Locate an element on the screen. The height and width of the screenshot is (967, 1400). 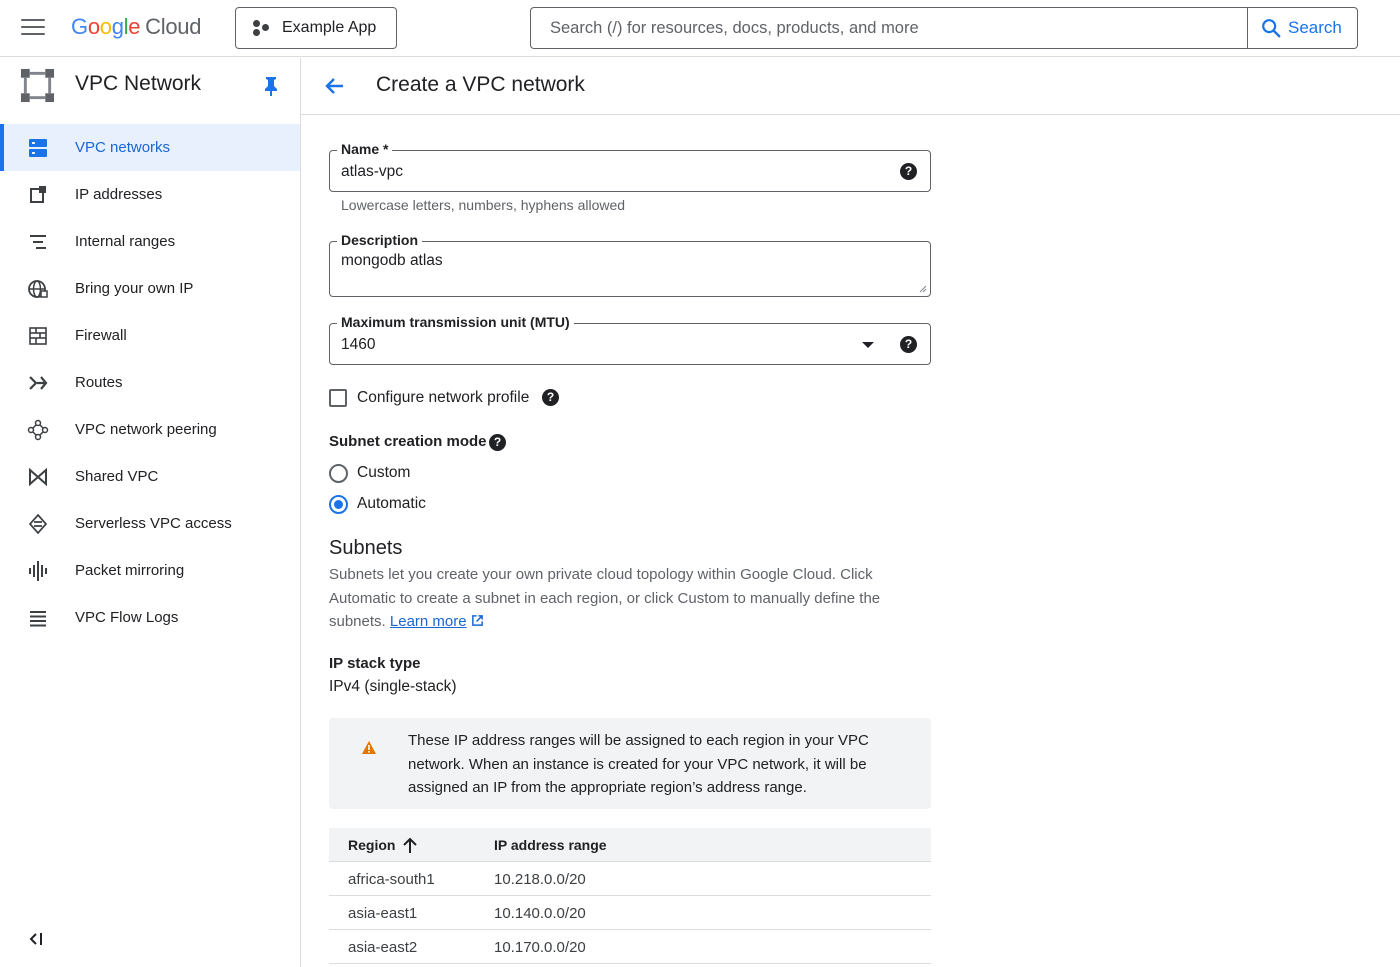
sidebar-item-routes: Routes is located at coordinates (150, 382).